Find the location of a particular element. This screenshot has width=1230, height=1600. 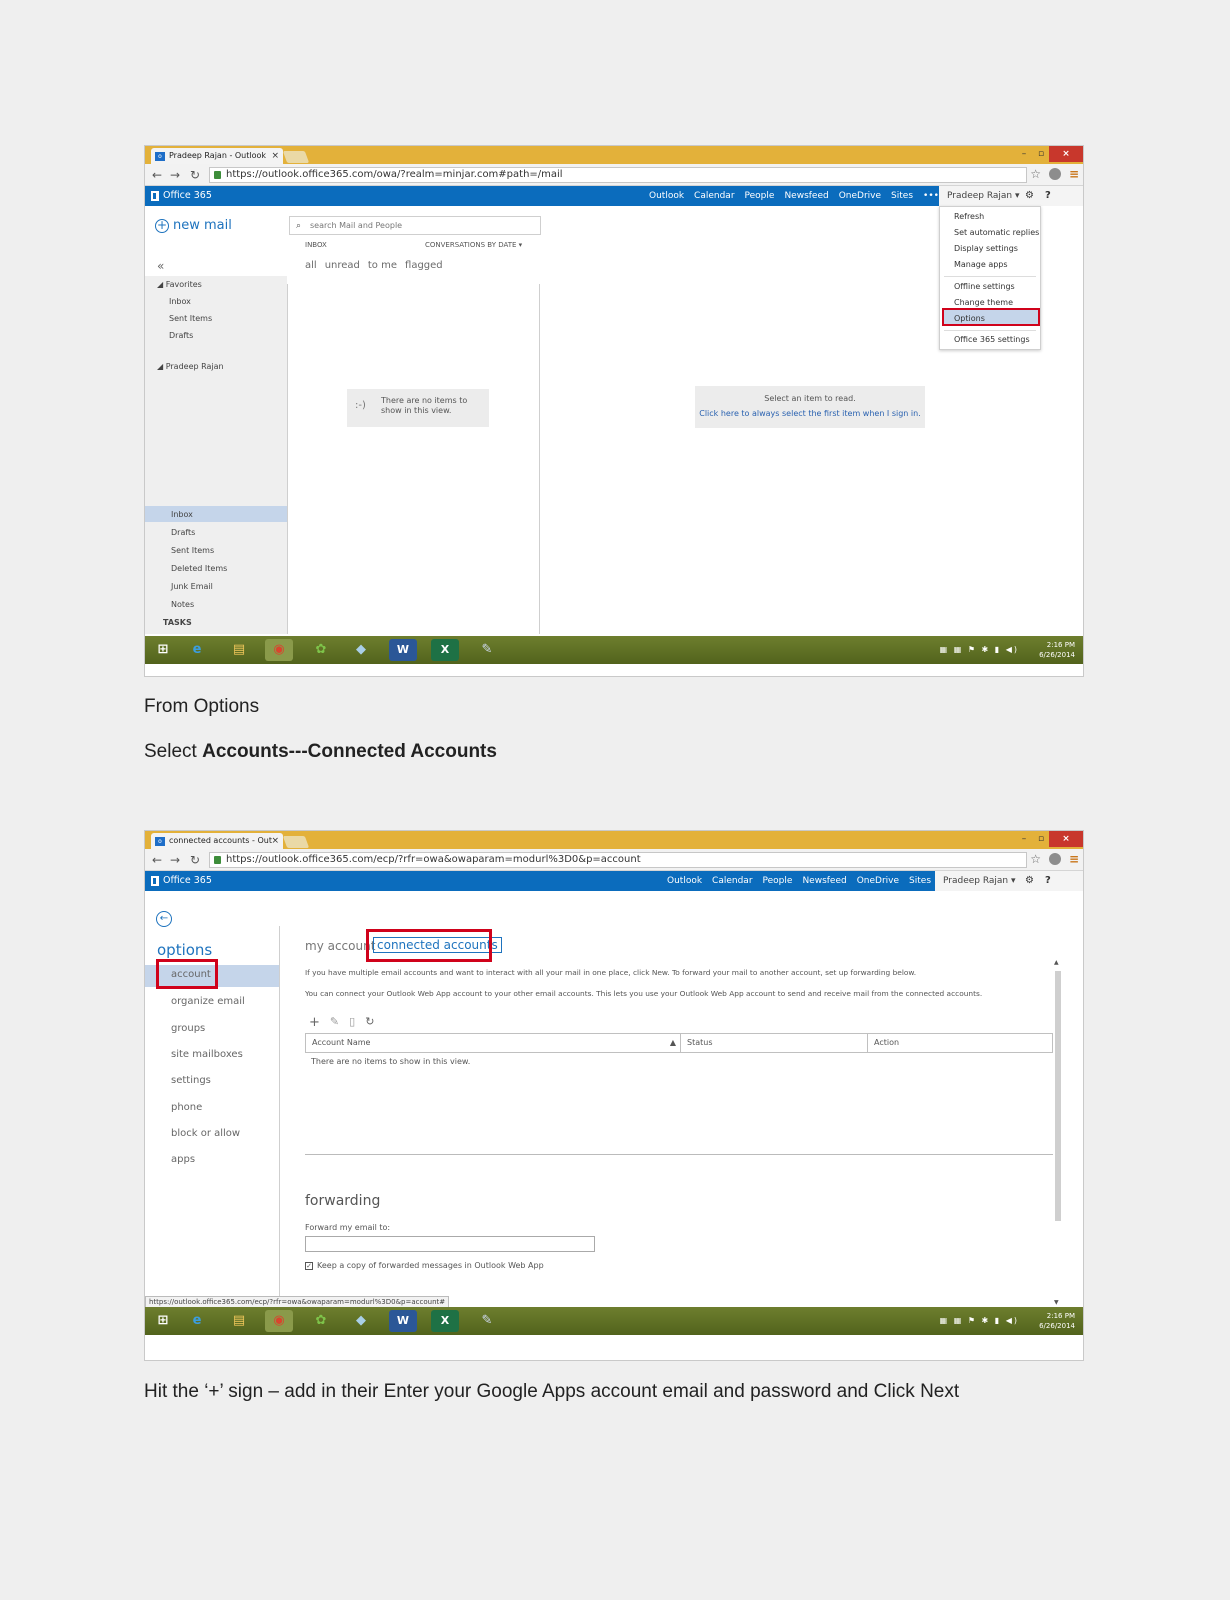

new-tab-button is located at coordinates (296, 157).